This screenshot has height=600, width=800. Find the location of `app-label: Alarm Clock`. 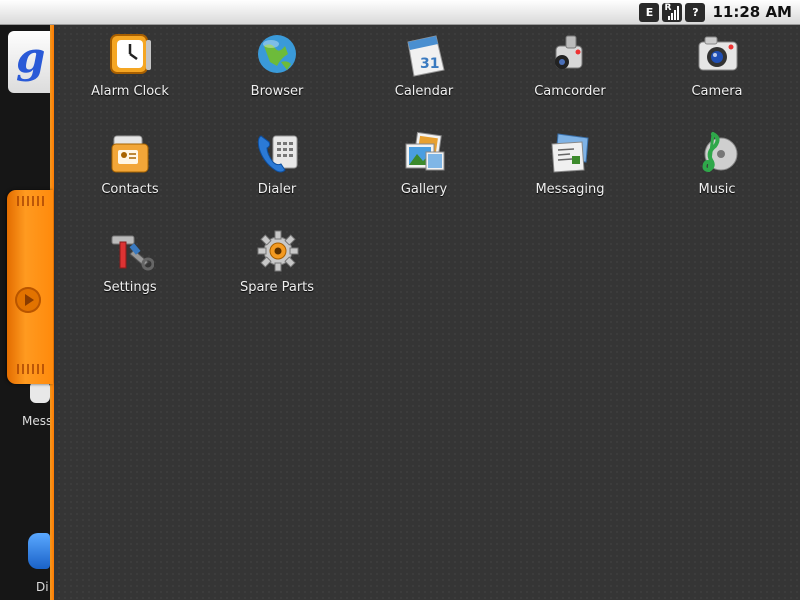

app-label: Alarm Clock is located at coordinates (130, 91).